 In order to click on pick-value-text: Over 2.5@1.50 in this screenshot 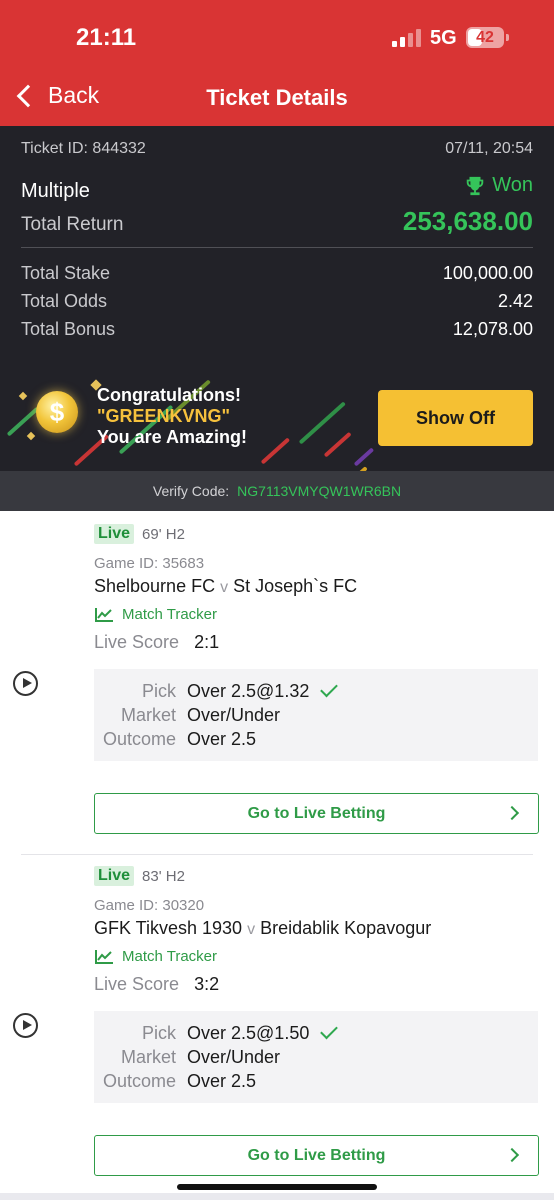, I will do `click(248, 1033)`.